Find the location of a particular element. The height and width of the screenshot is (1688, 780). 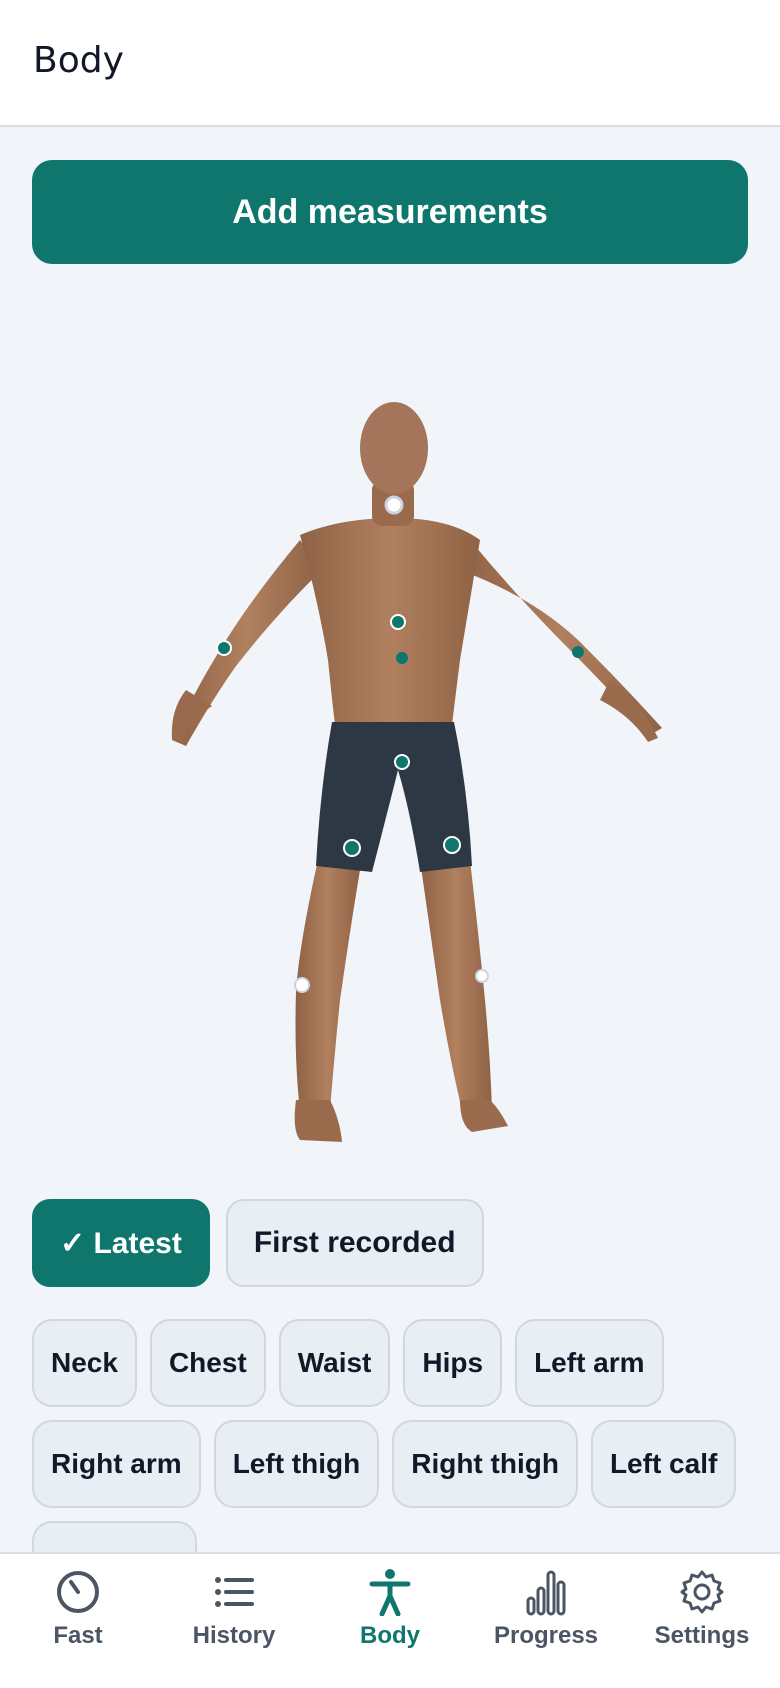

tab-label: Progress is located at coordinates (546, 1635).